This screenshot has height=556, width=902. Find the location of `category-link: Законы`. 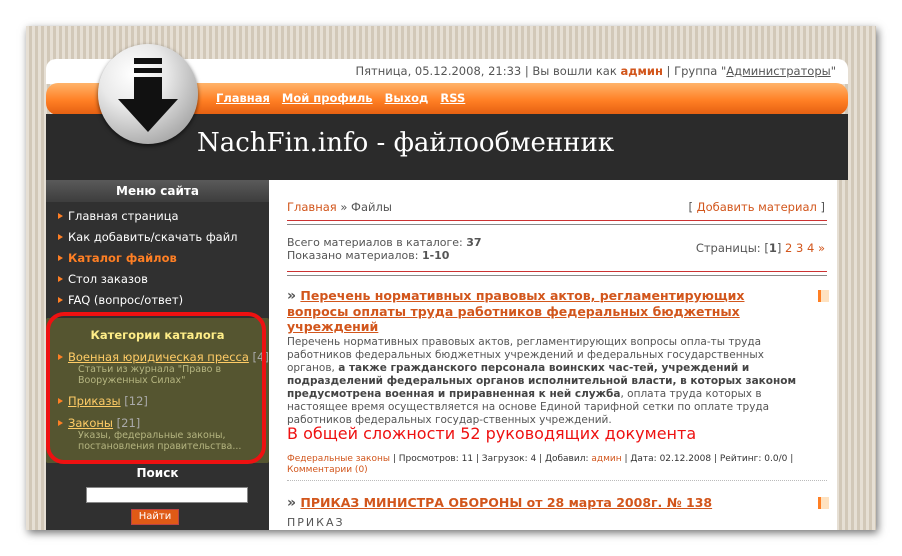

category-link: Законы is located at coordinates (90, 423).